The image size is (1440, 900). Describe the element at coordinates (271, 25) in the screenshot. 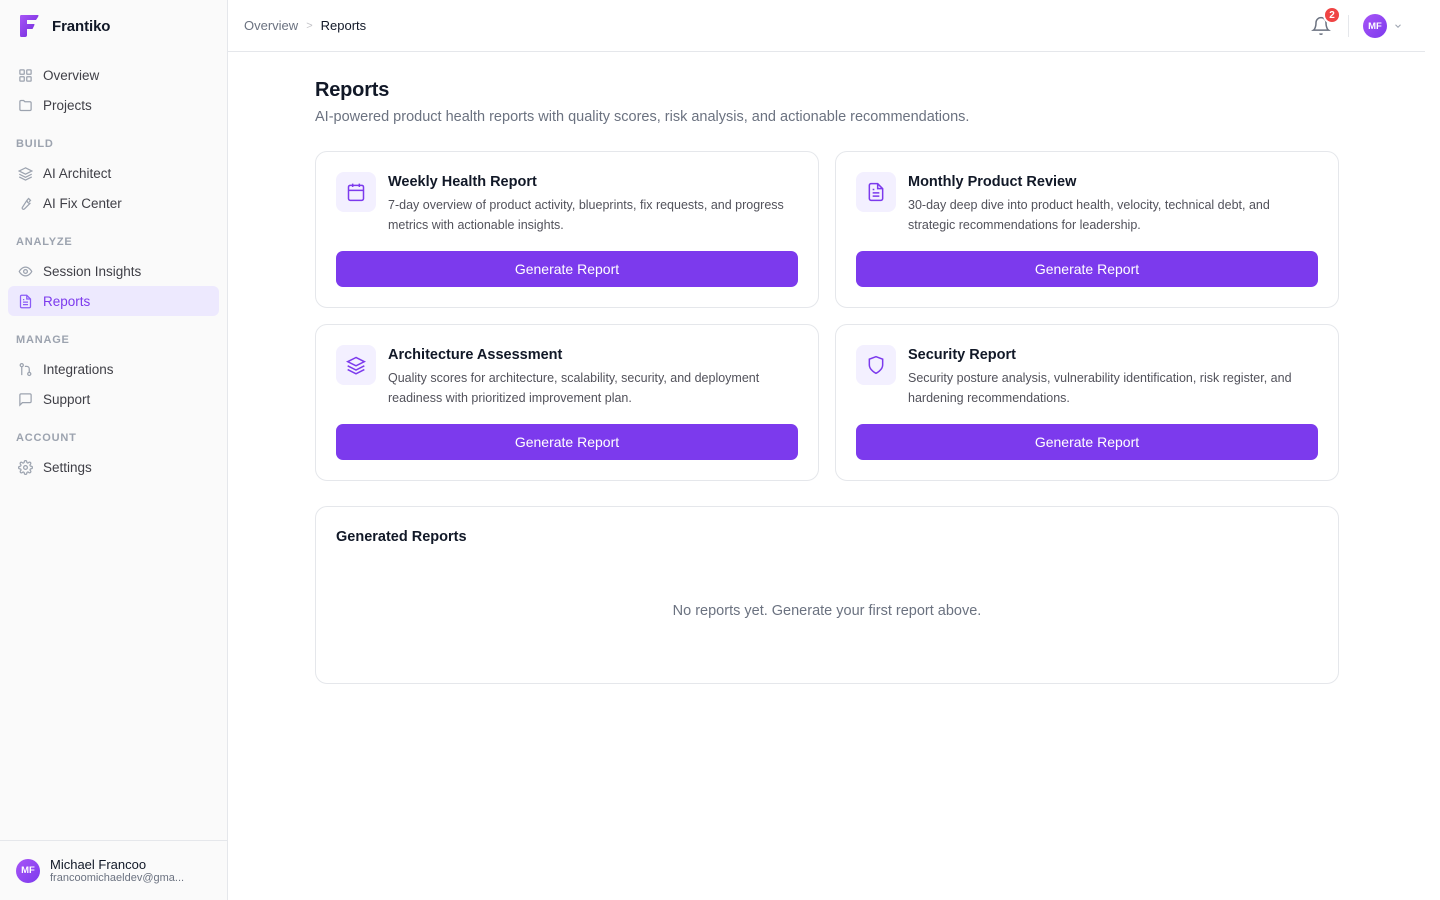

I see `breadcrumb-overview: Overview` at that location.